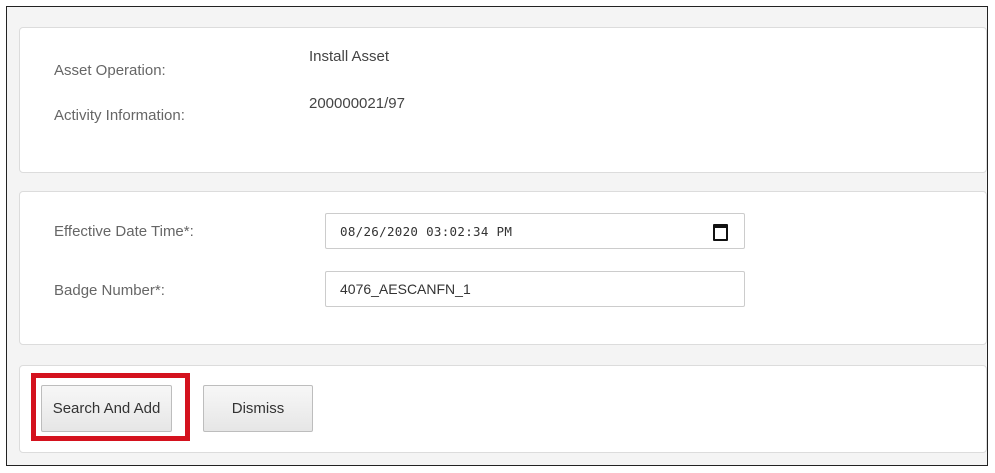  What do you see at coordinates (109, 290) in the screenshot?
I see `badge-number-label: Badge Number*:` at bounding box center [109, 290].